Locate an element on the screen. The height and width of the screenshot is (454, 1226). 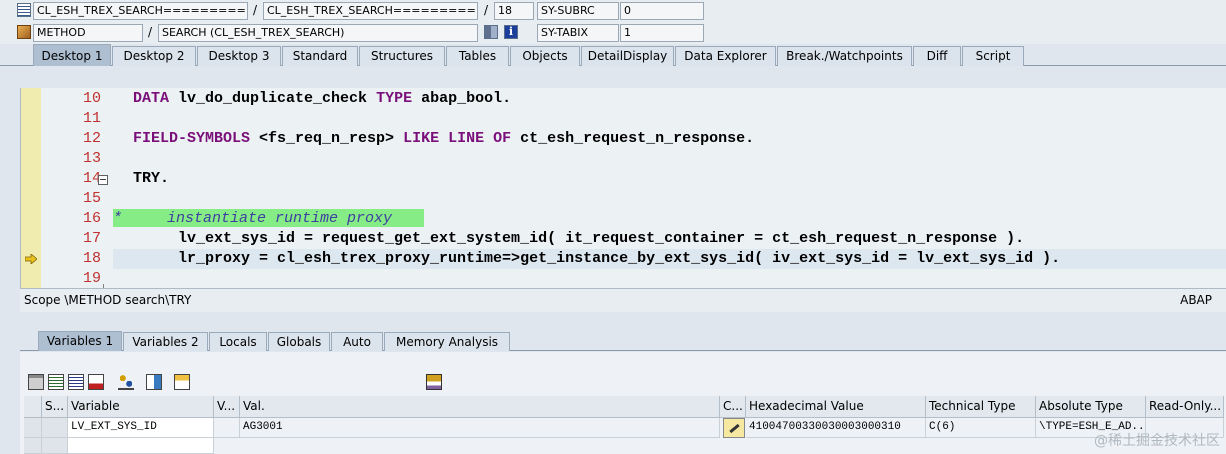
tab-memory-analysis: Memory Analysis is located at coordinates (447, 341).